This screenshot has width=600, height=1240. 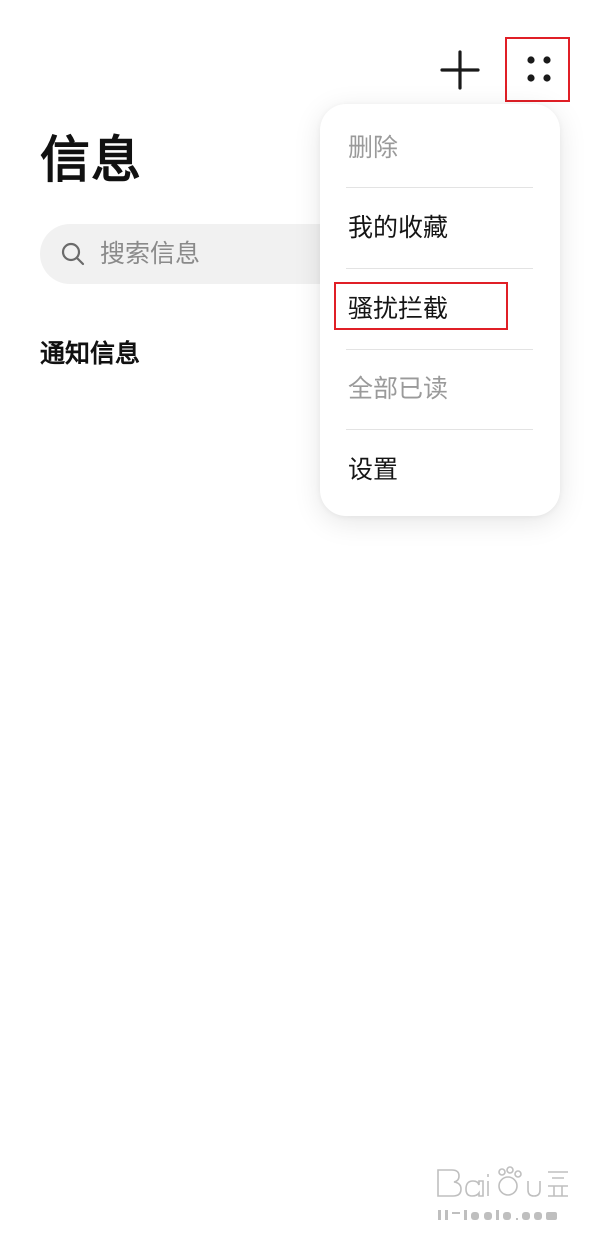 What do you see at coordinates (373, 469) in the screenshot?
I see `menu-item-label: 设置` at bounding box center [373, 469].